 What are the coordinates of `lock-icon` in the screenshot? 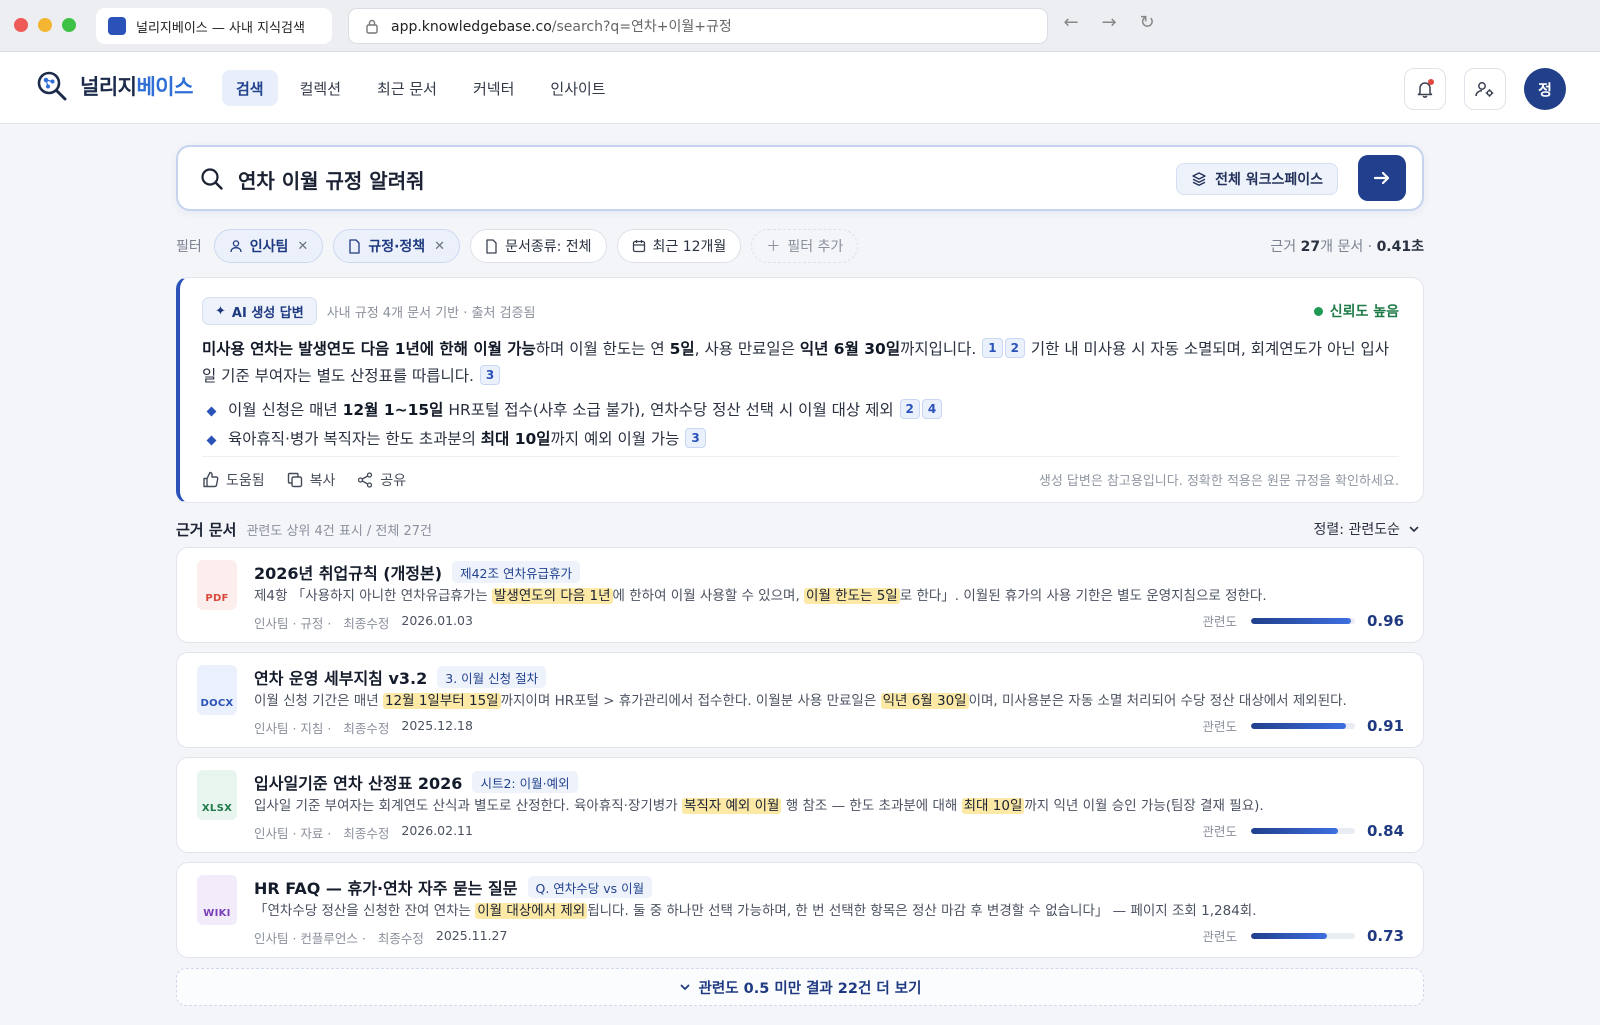 It's located at (372, 26).